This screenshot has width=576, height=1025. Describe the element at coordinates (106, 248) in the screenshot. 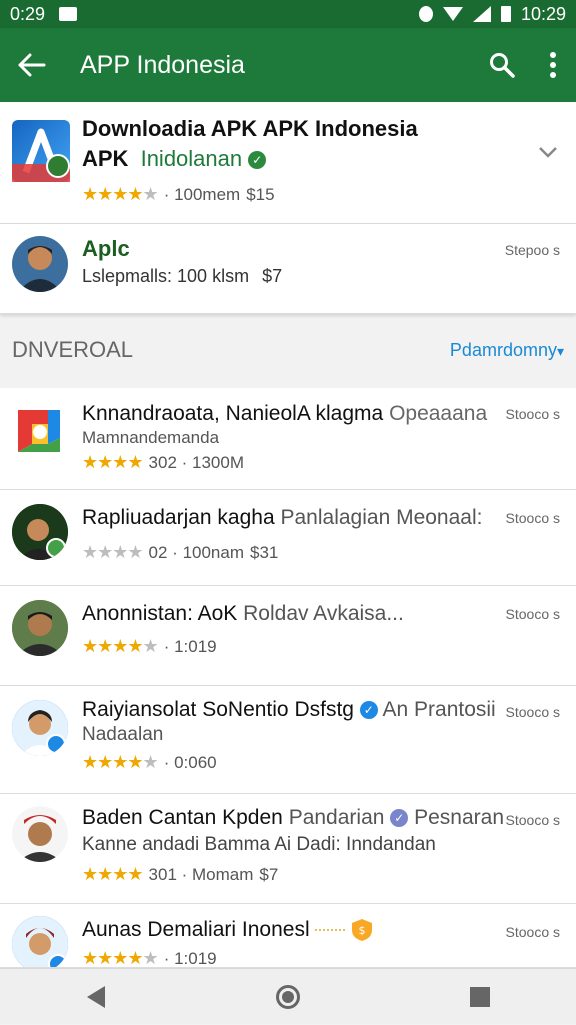

I see `second-app-title: Aplc` at that location.